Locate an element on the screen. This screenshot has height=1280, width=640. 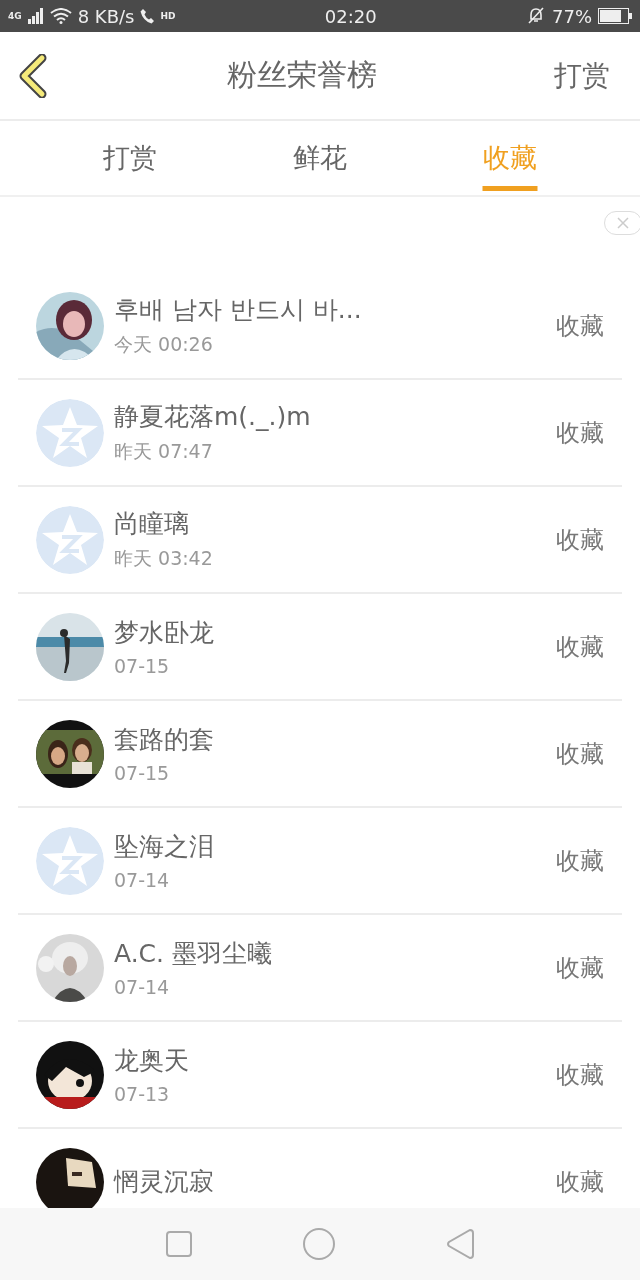
square-icon is located at coordinates (178, 1244).